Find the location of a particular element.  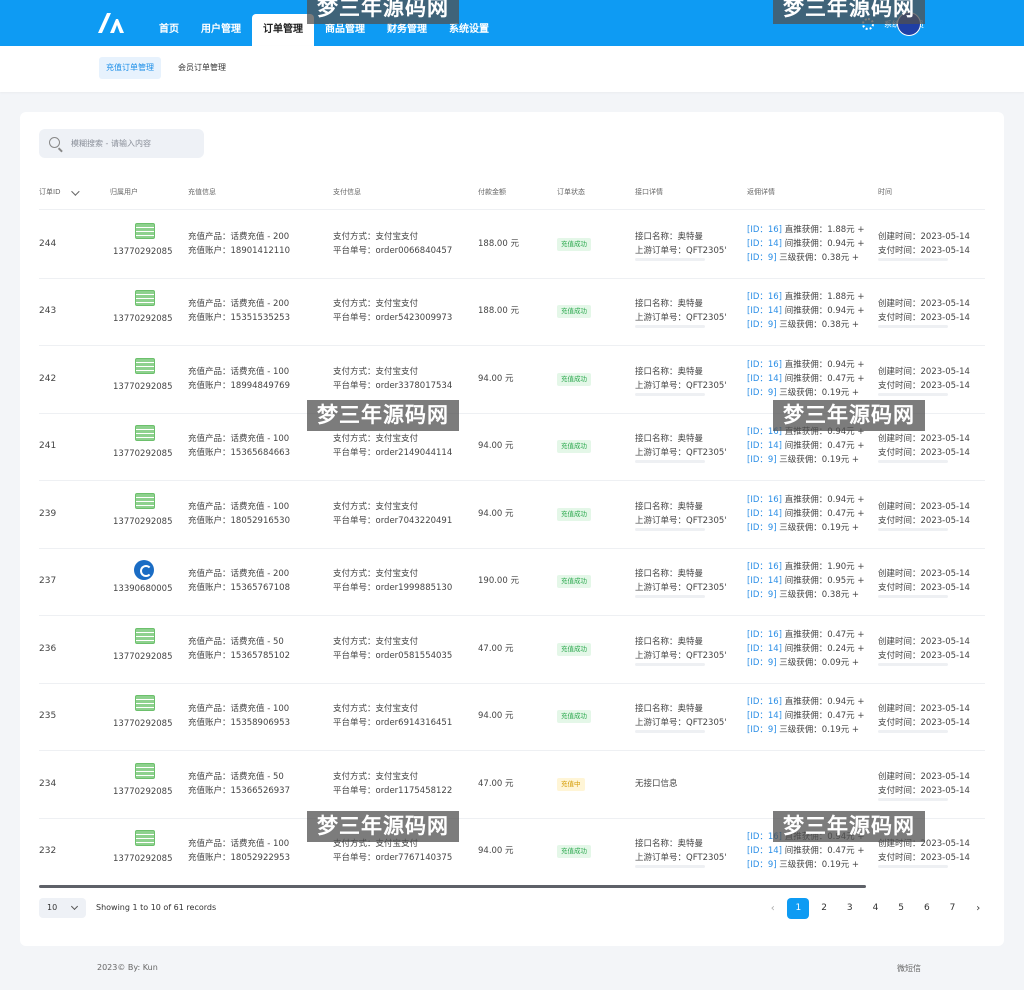

logo-icon is located at coordinates (111, 23).